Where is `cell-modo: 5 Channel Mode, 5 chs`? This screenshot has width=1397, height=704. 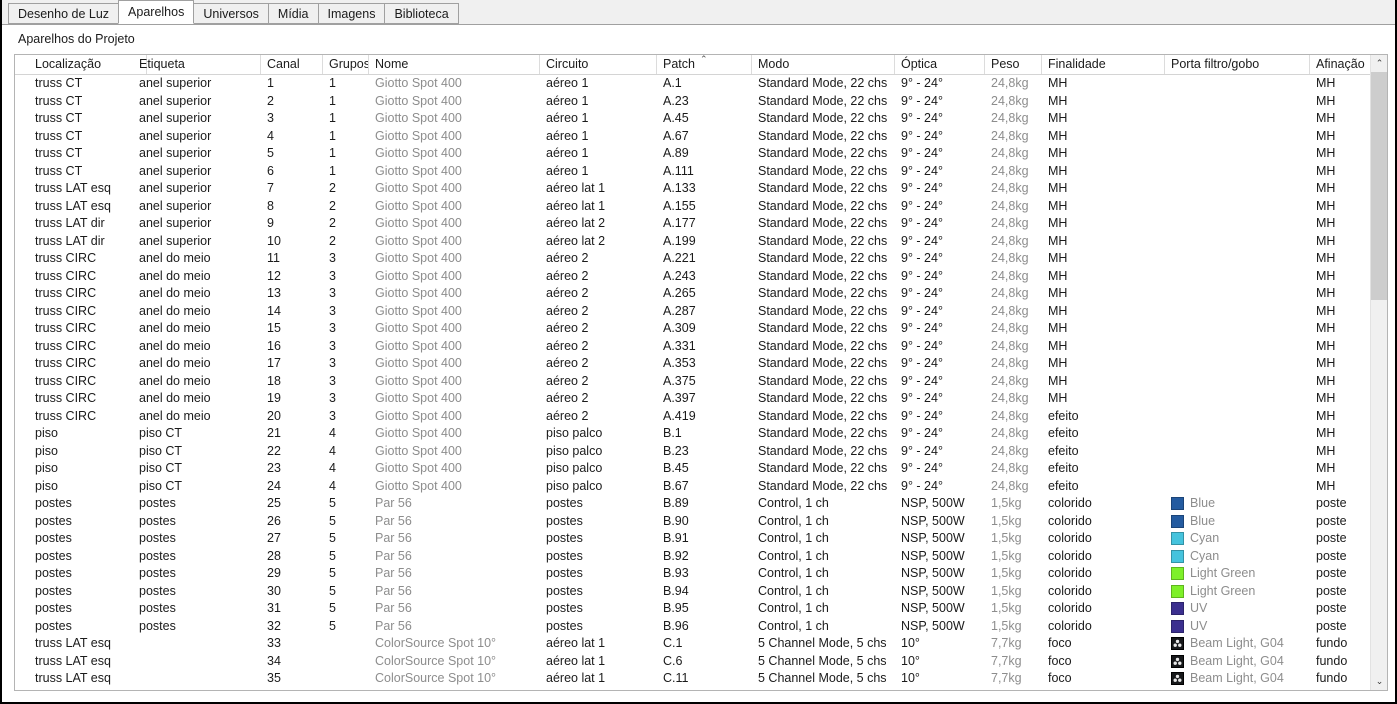 cell-modo: 5 Channel Mode, 5 chs is located at coordinates (823, 662).